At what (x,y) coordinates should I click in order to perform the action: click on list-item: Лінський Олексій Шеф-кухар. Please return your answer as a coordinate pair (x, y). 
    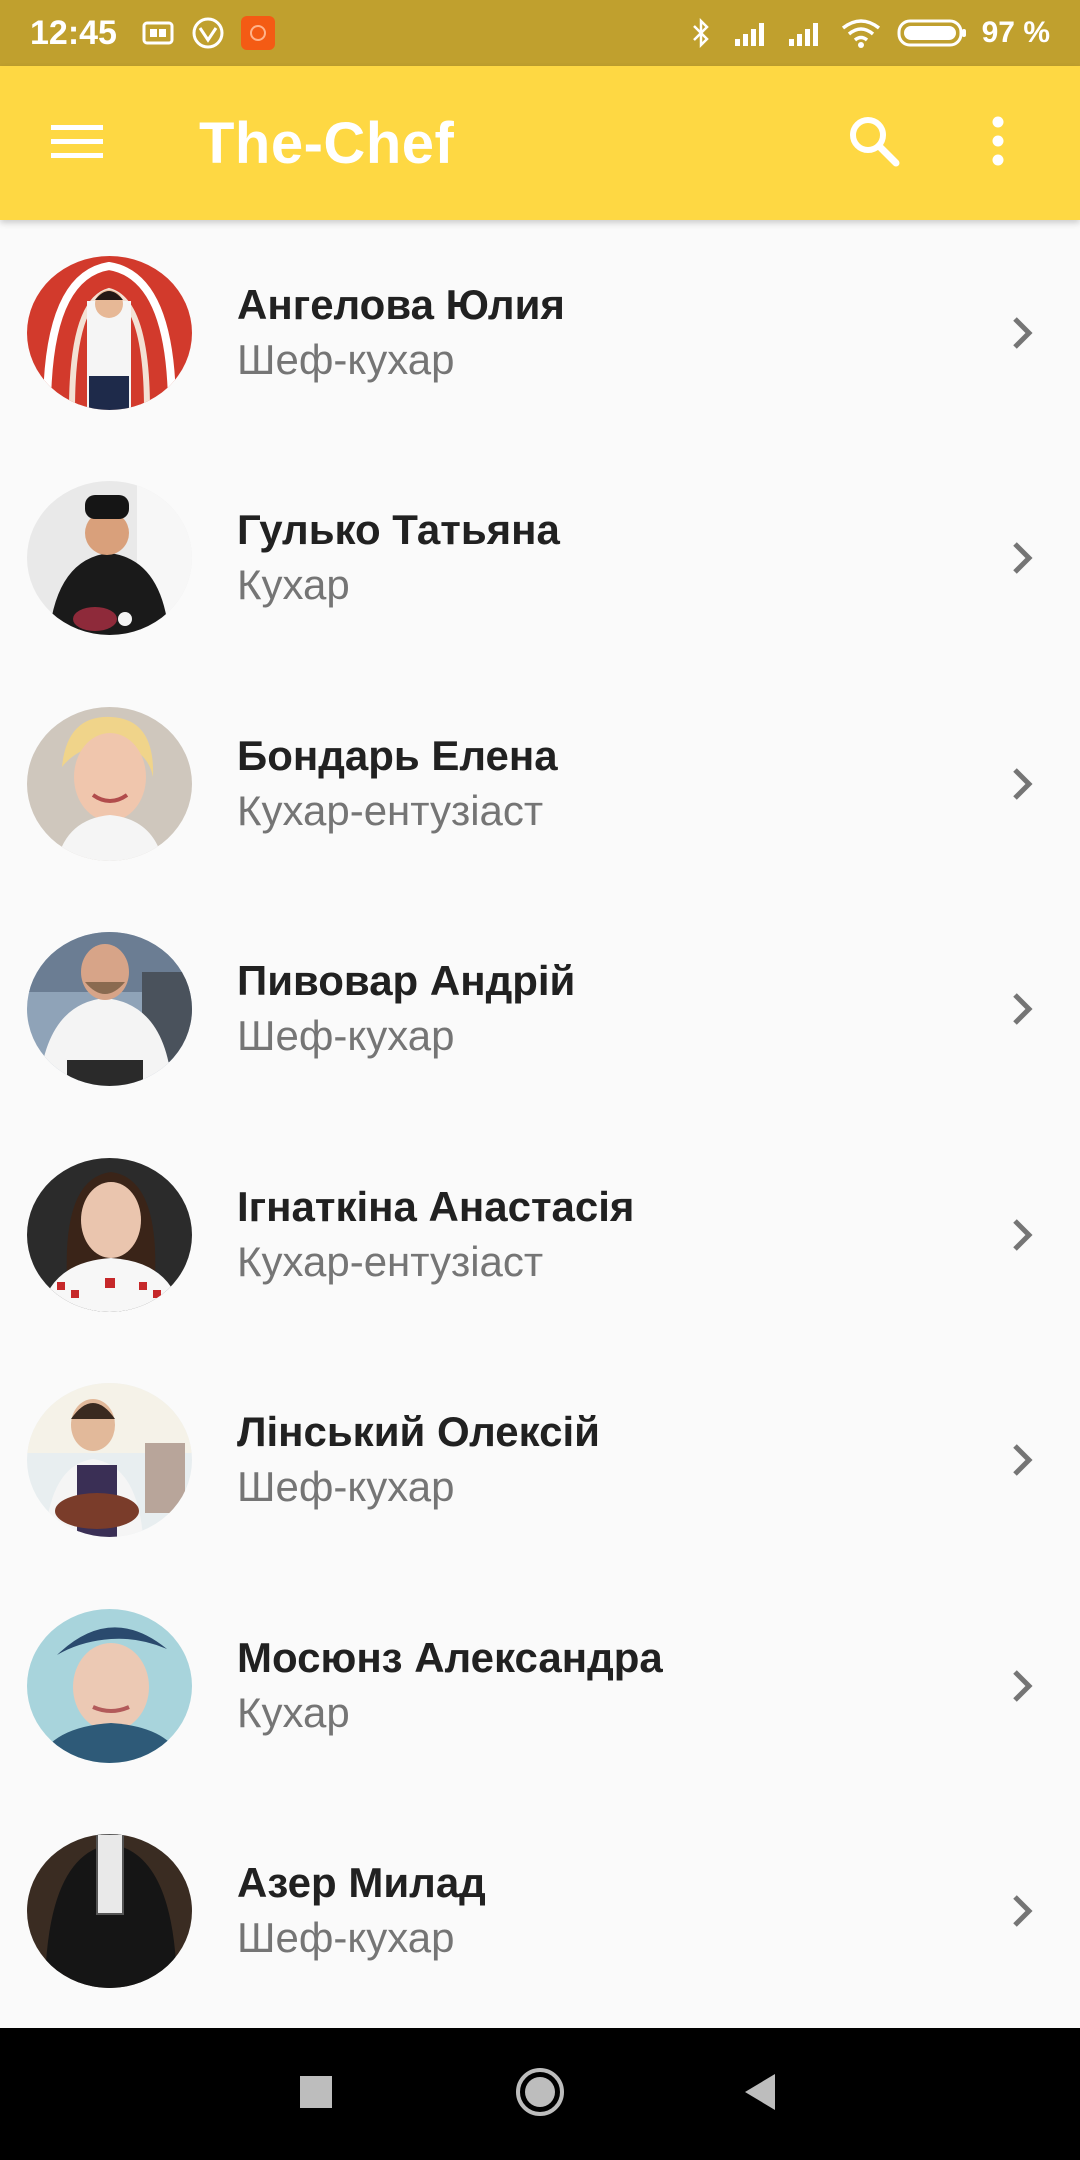
    Looking at the image, I should click on (540, 1461).